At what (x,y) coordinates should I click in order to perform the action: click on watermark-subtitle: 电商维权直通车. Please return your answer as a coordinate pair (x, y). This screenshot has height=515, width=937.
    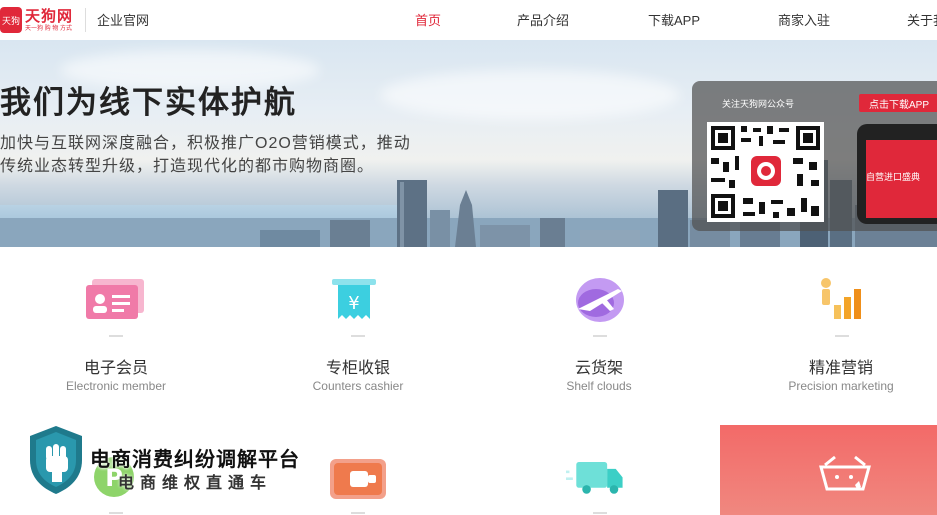
    Looking at the image, I should click on (195, 483).